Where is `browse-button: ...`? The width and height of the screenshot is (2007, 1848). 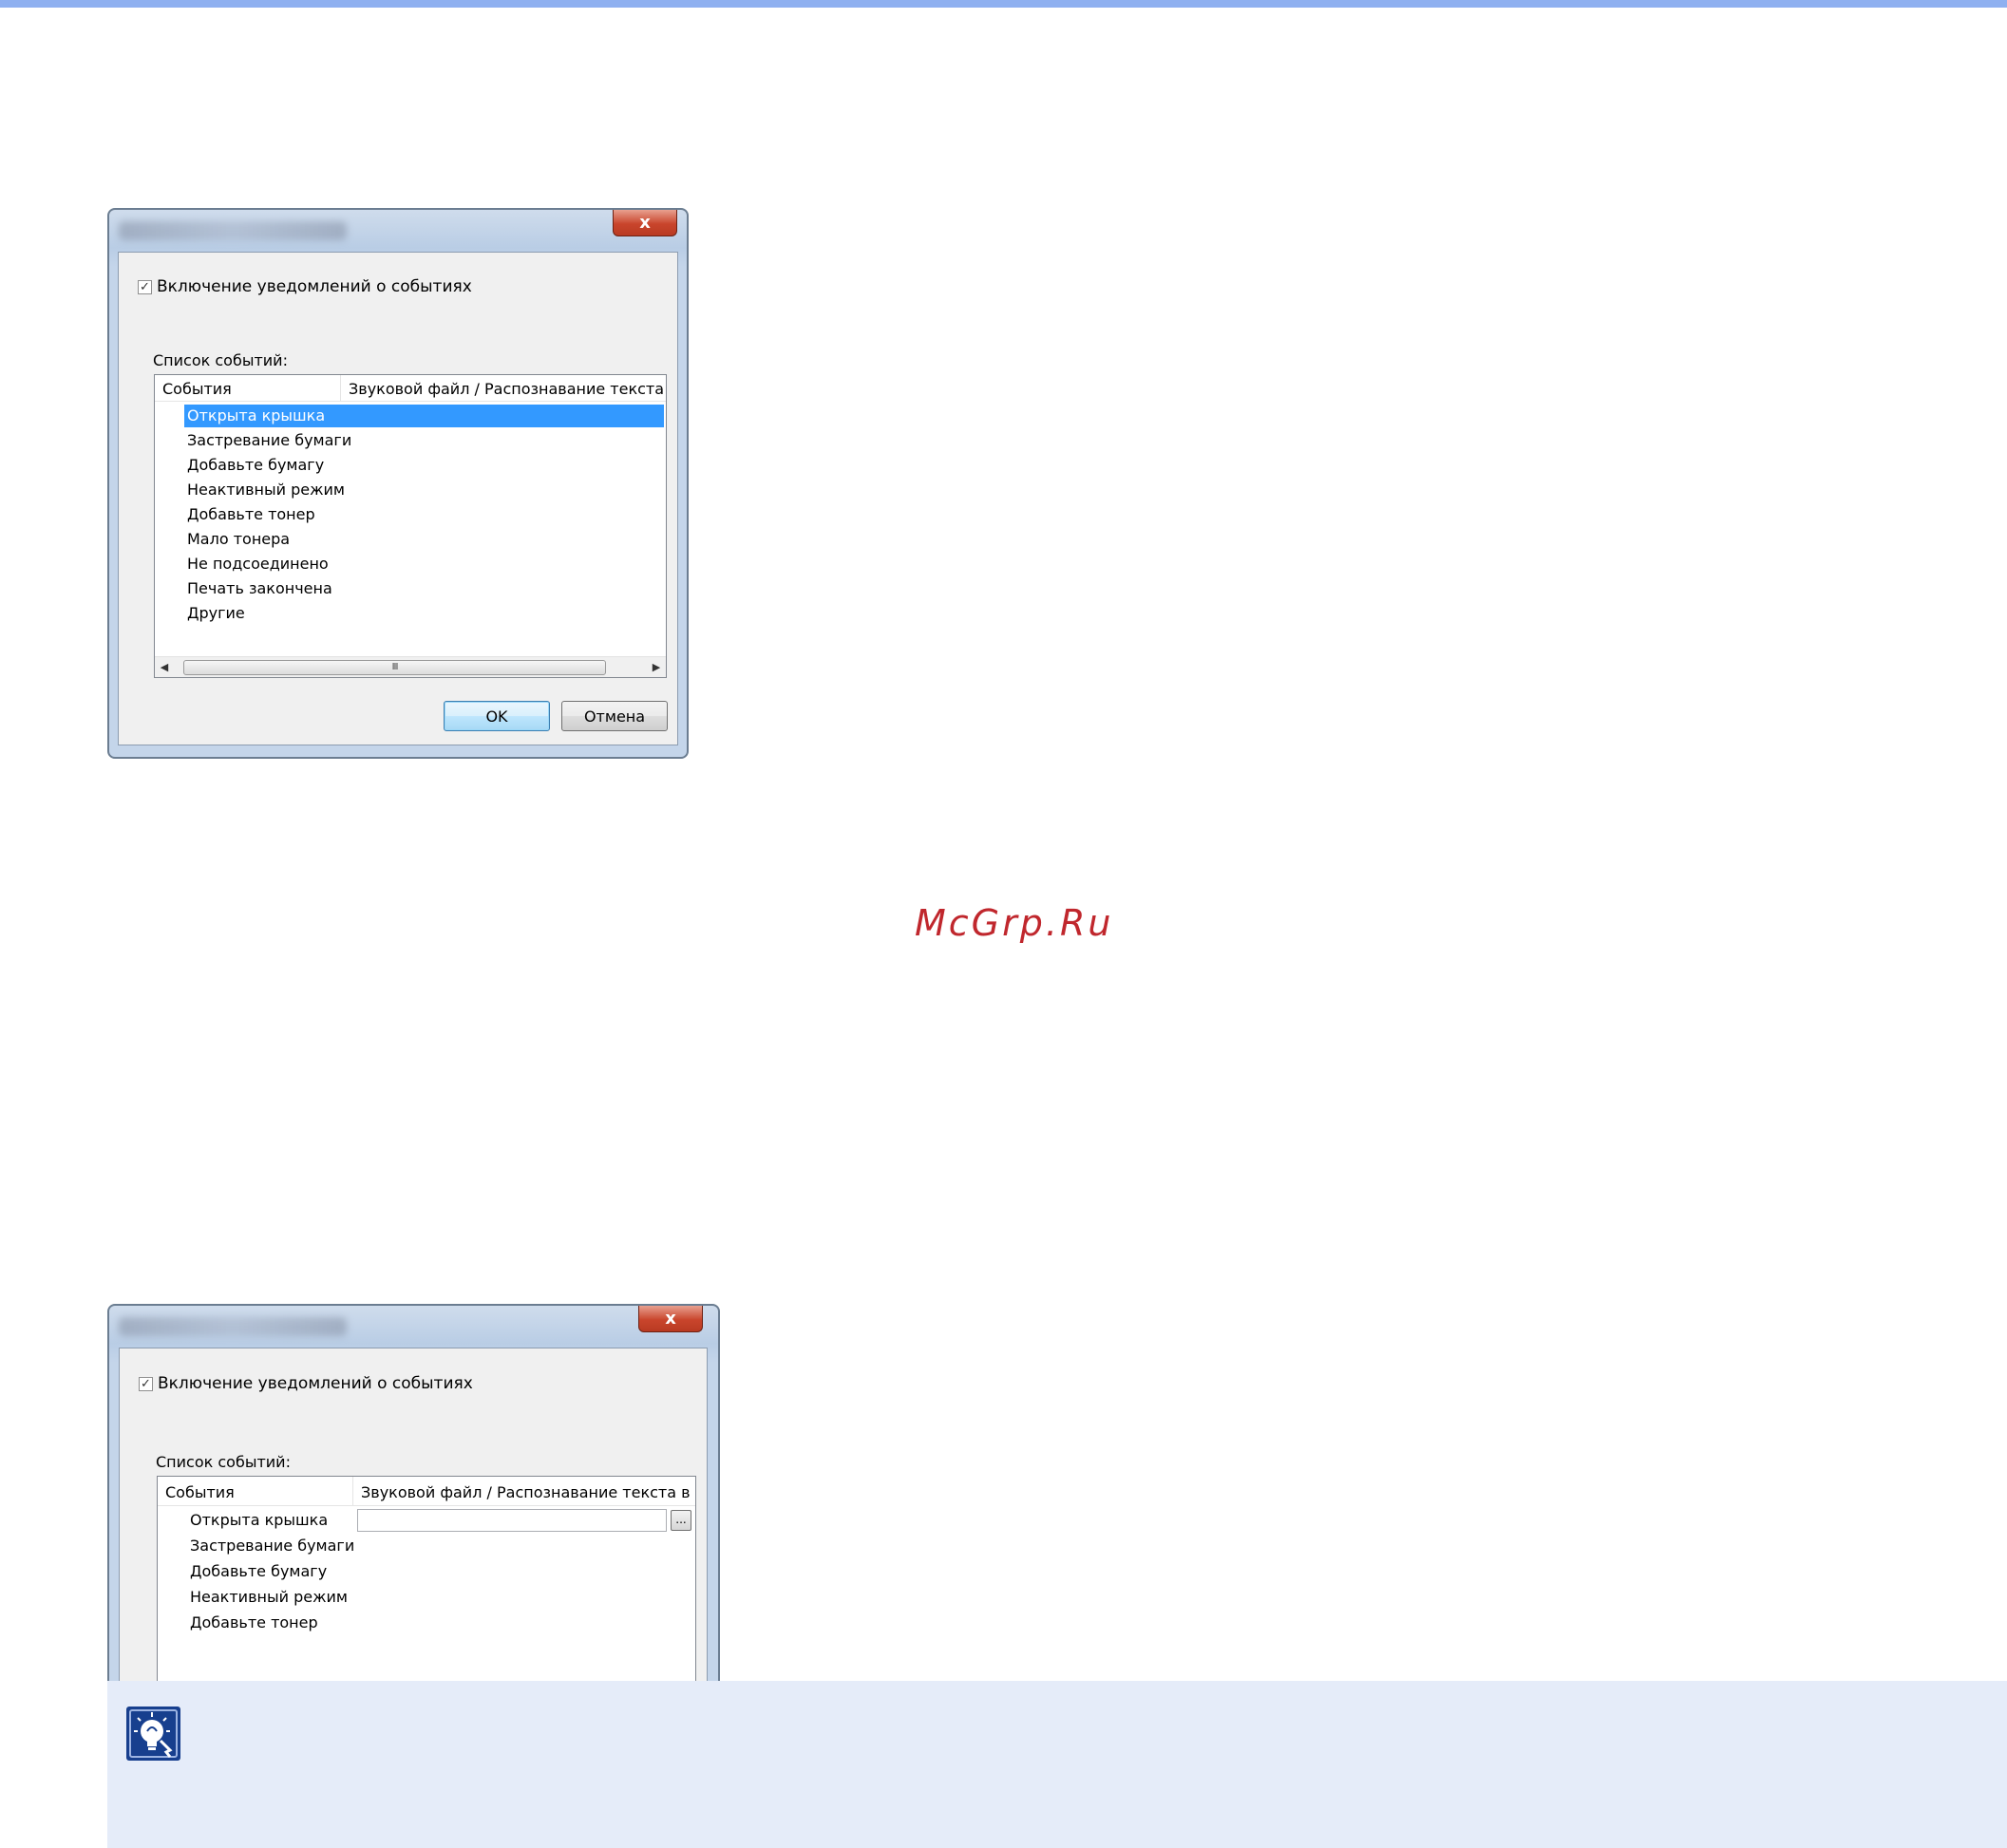 browse-button: ... is located at coordinates (681, 1520).